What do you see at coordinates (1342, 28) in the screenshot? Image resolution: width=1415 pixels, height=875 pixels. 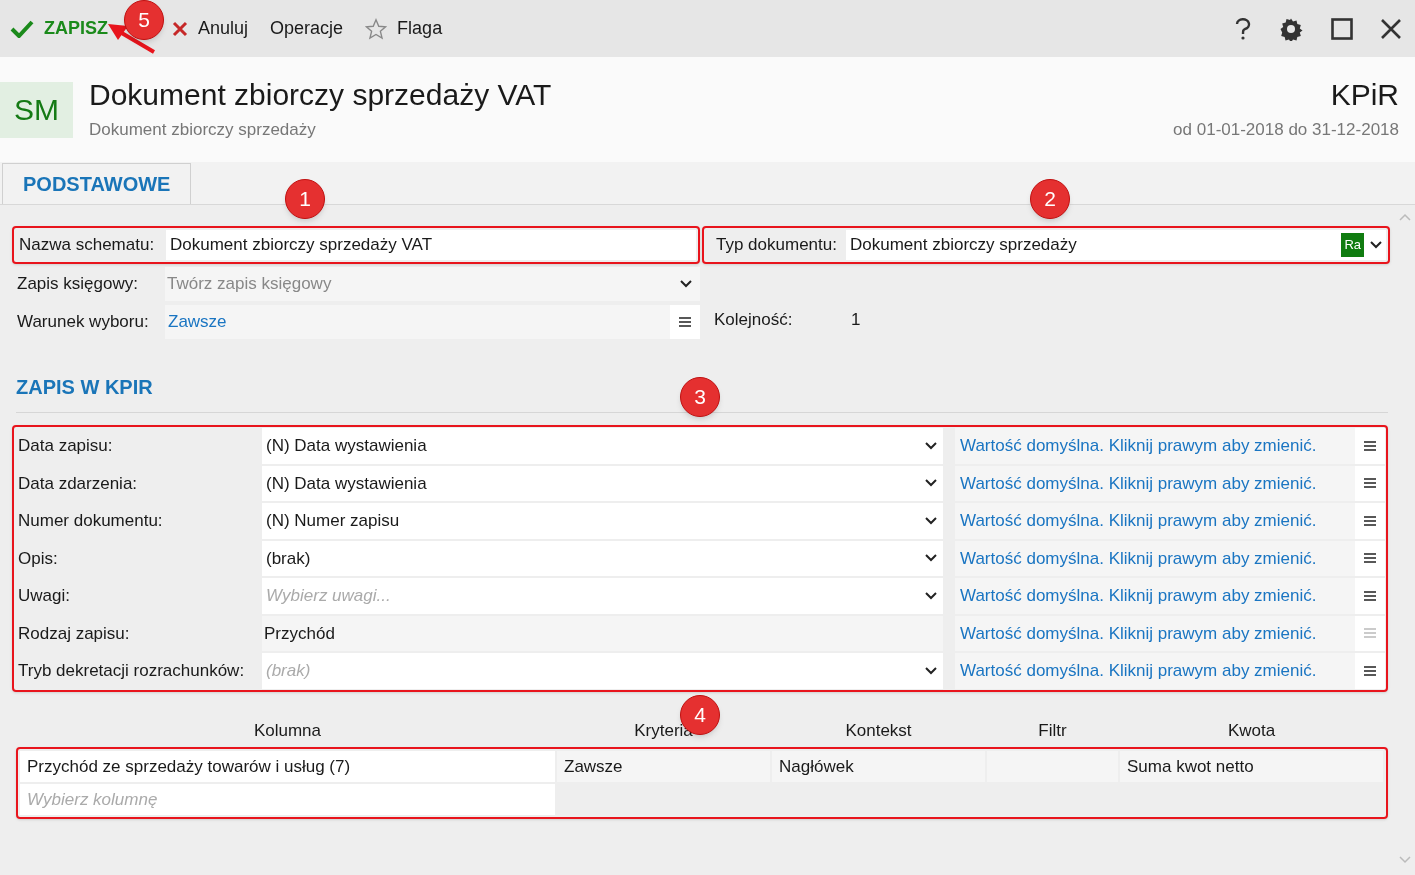 I see `maximize-icon` at bounding box center [1342, 28].